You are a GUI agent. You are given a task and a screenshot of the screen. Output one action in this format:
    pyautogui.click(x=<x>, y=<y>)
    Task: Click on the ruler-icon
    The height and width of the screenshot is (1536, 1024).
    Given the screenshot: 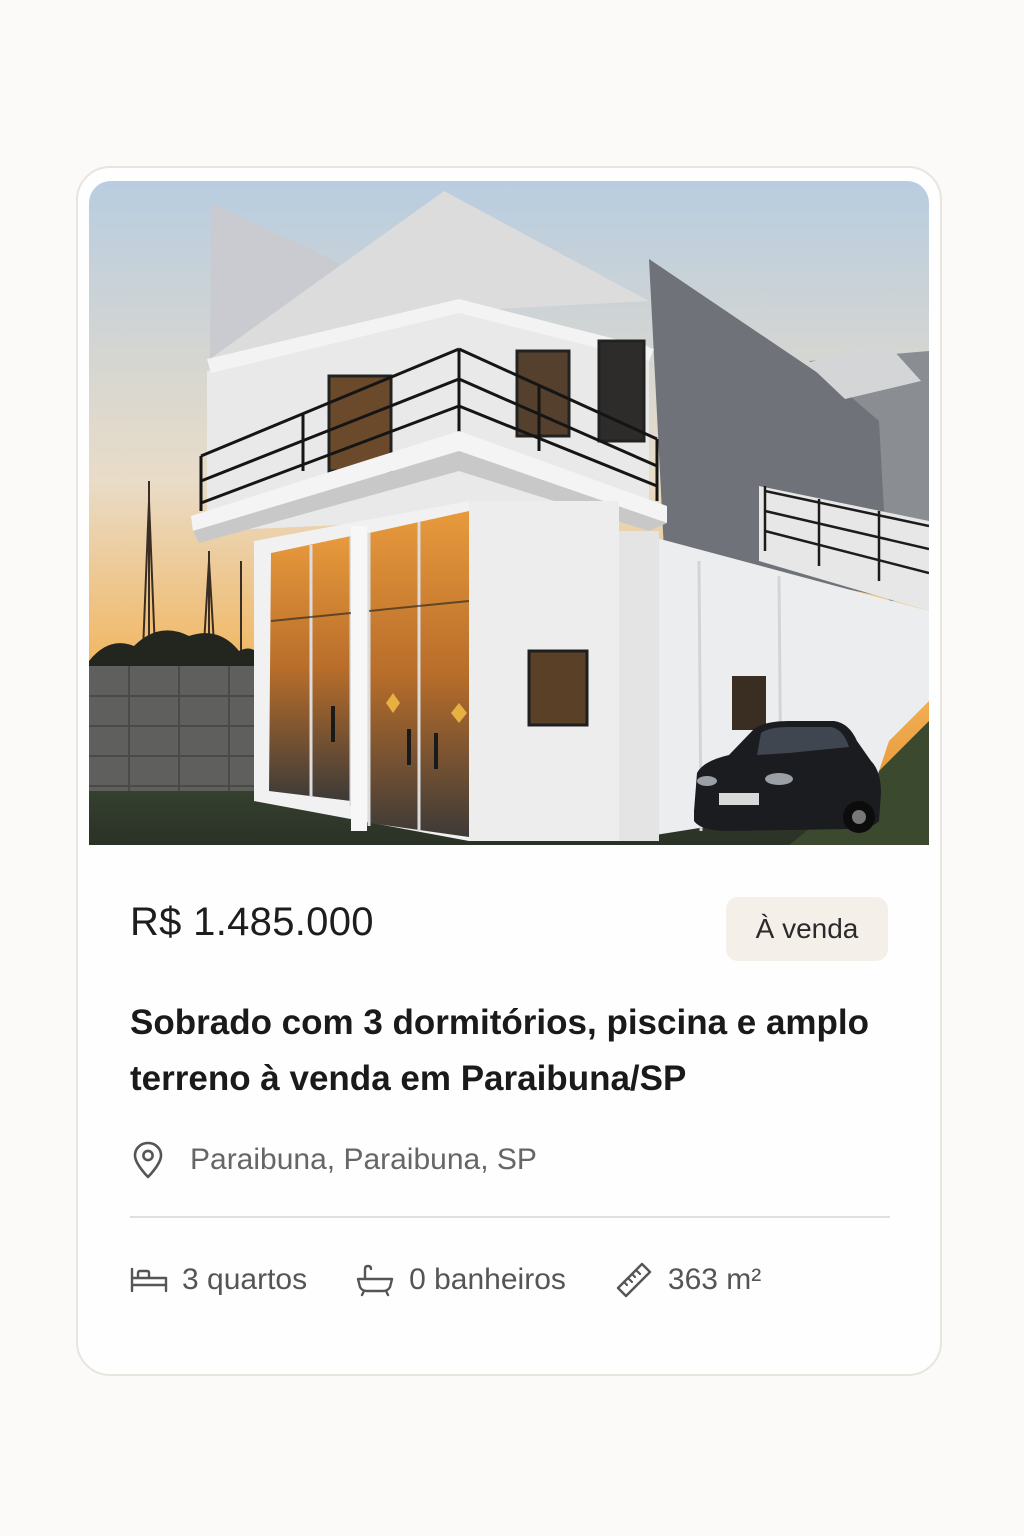 What is the action you would take?
    pyautogui.click(x=634, y=1280)
    